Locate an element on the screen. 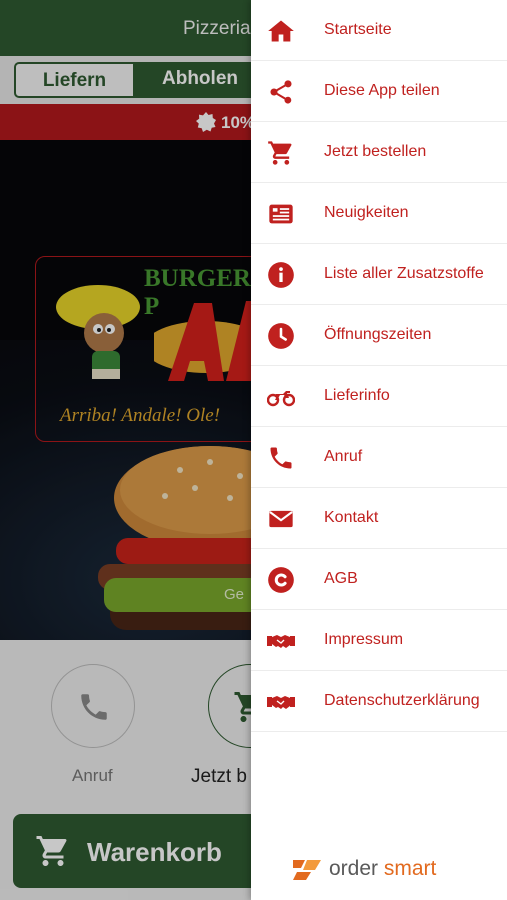 The image size is (507, 900). menu-item-opening-hours: Öffnungszeiten is located at coordinates (379, 335).